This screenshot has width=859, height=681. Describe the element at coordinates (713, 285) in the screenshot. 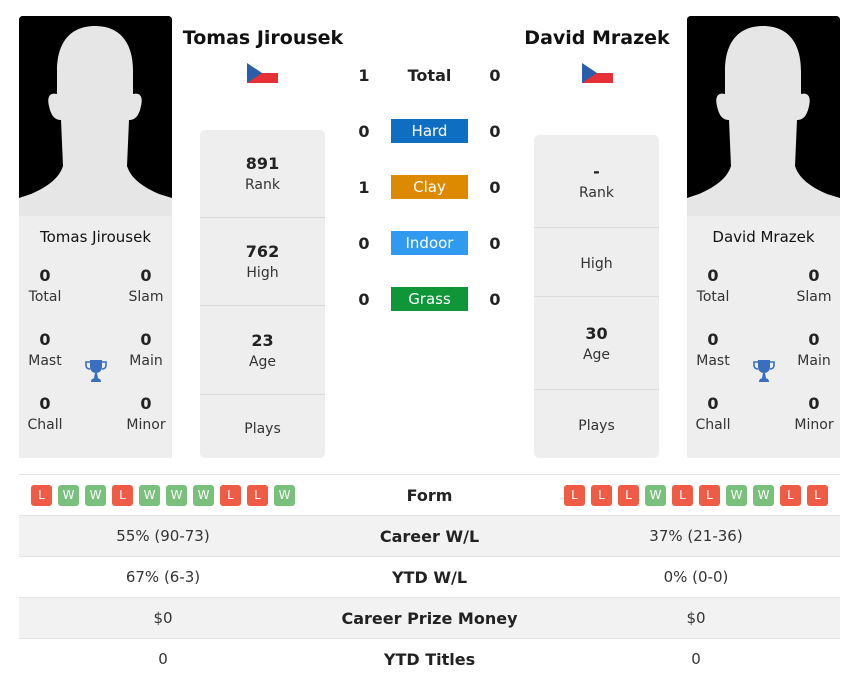

I see `player2-titles-total: 0 Total` at that location.